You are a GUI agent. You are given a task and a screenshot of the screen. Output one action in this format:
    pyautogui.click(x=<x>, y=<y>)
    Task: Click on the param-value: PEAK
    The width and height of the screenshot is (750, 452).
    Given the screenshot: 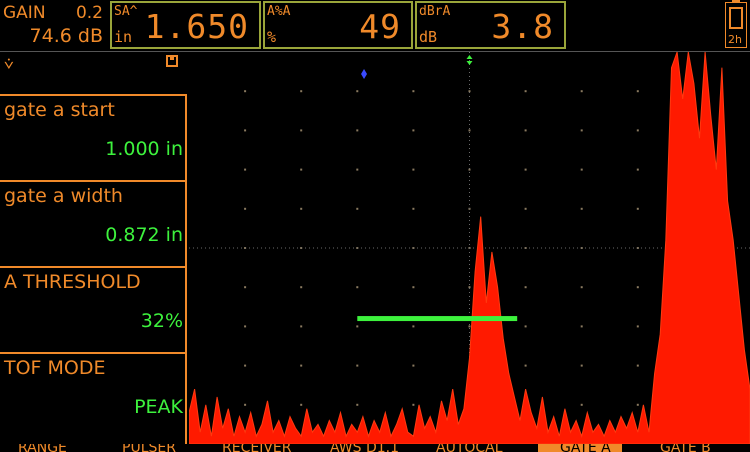 What is the action you would take?
    pyautogui.click(x=158, y=407)
    